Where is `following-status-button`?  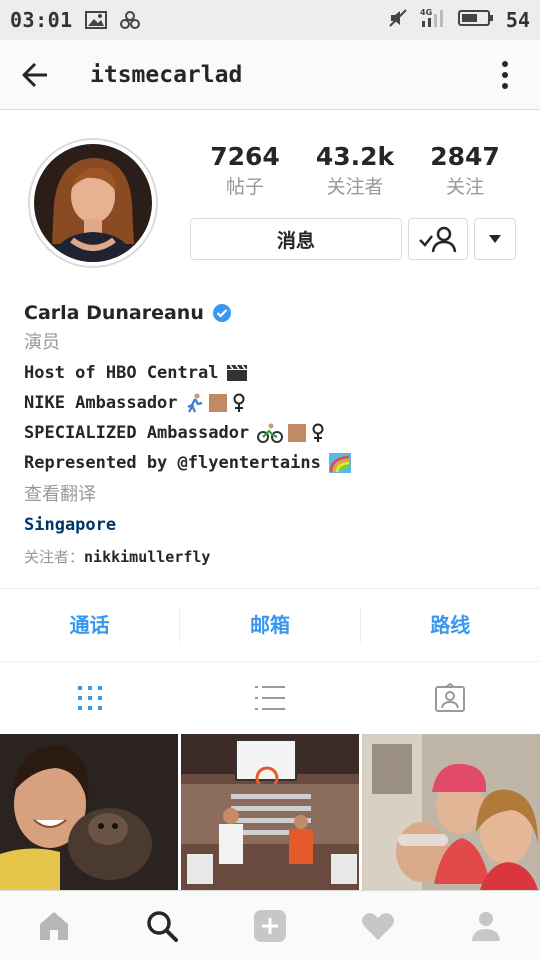 following-status-button is located at coordinates (438, 239).